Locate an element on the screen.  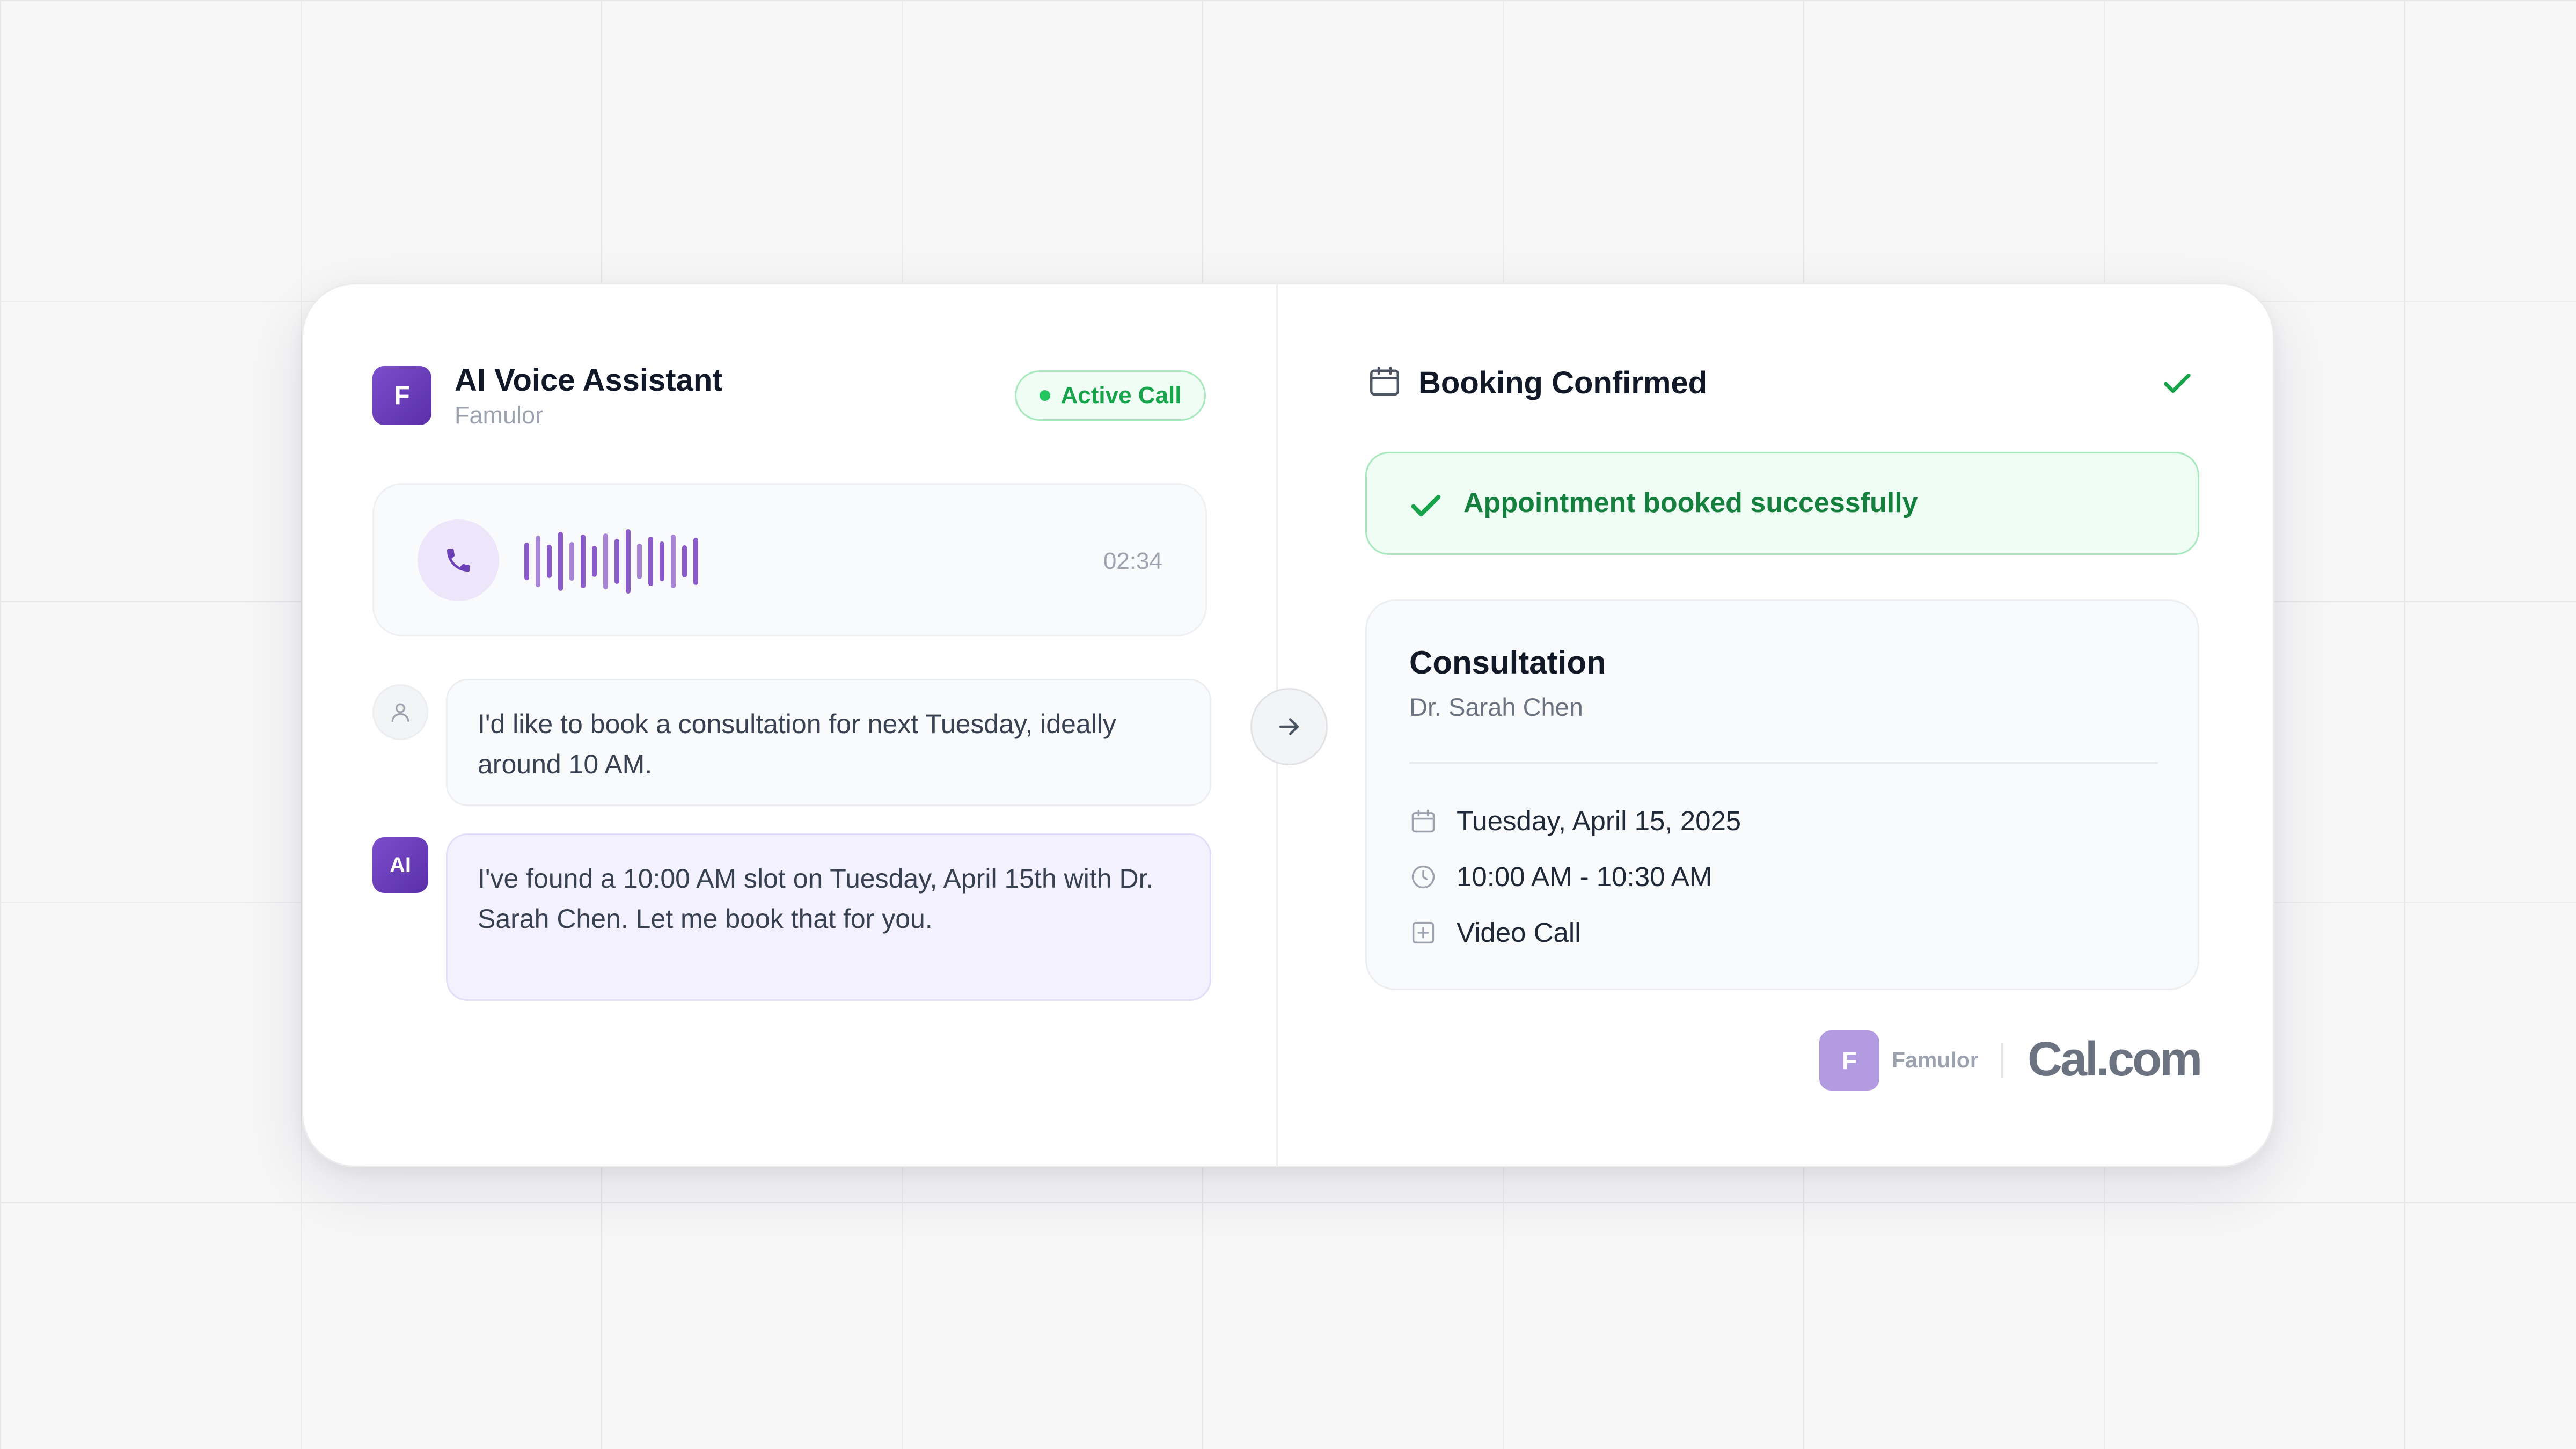
call-timer: 02:34 is located at coordinates (1132, 561).